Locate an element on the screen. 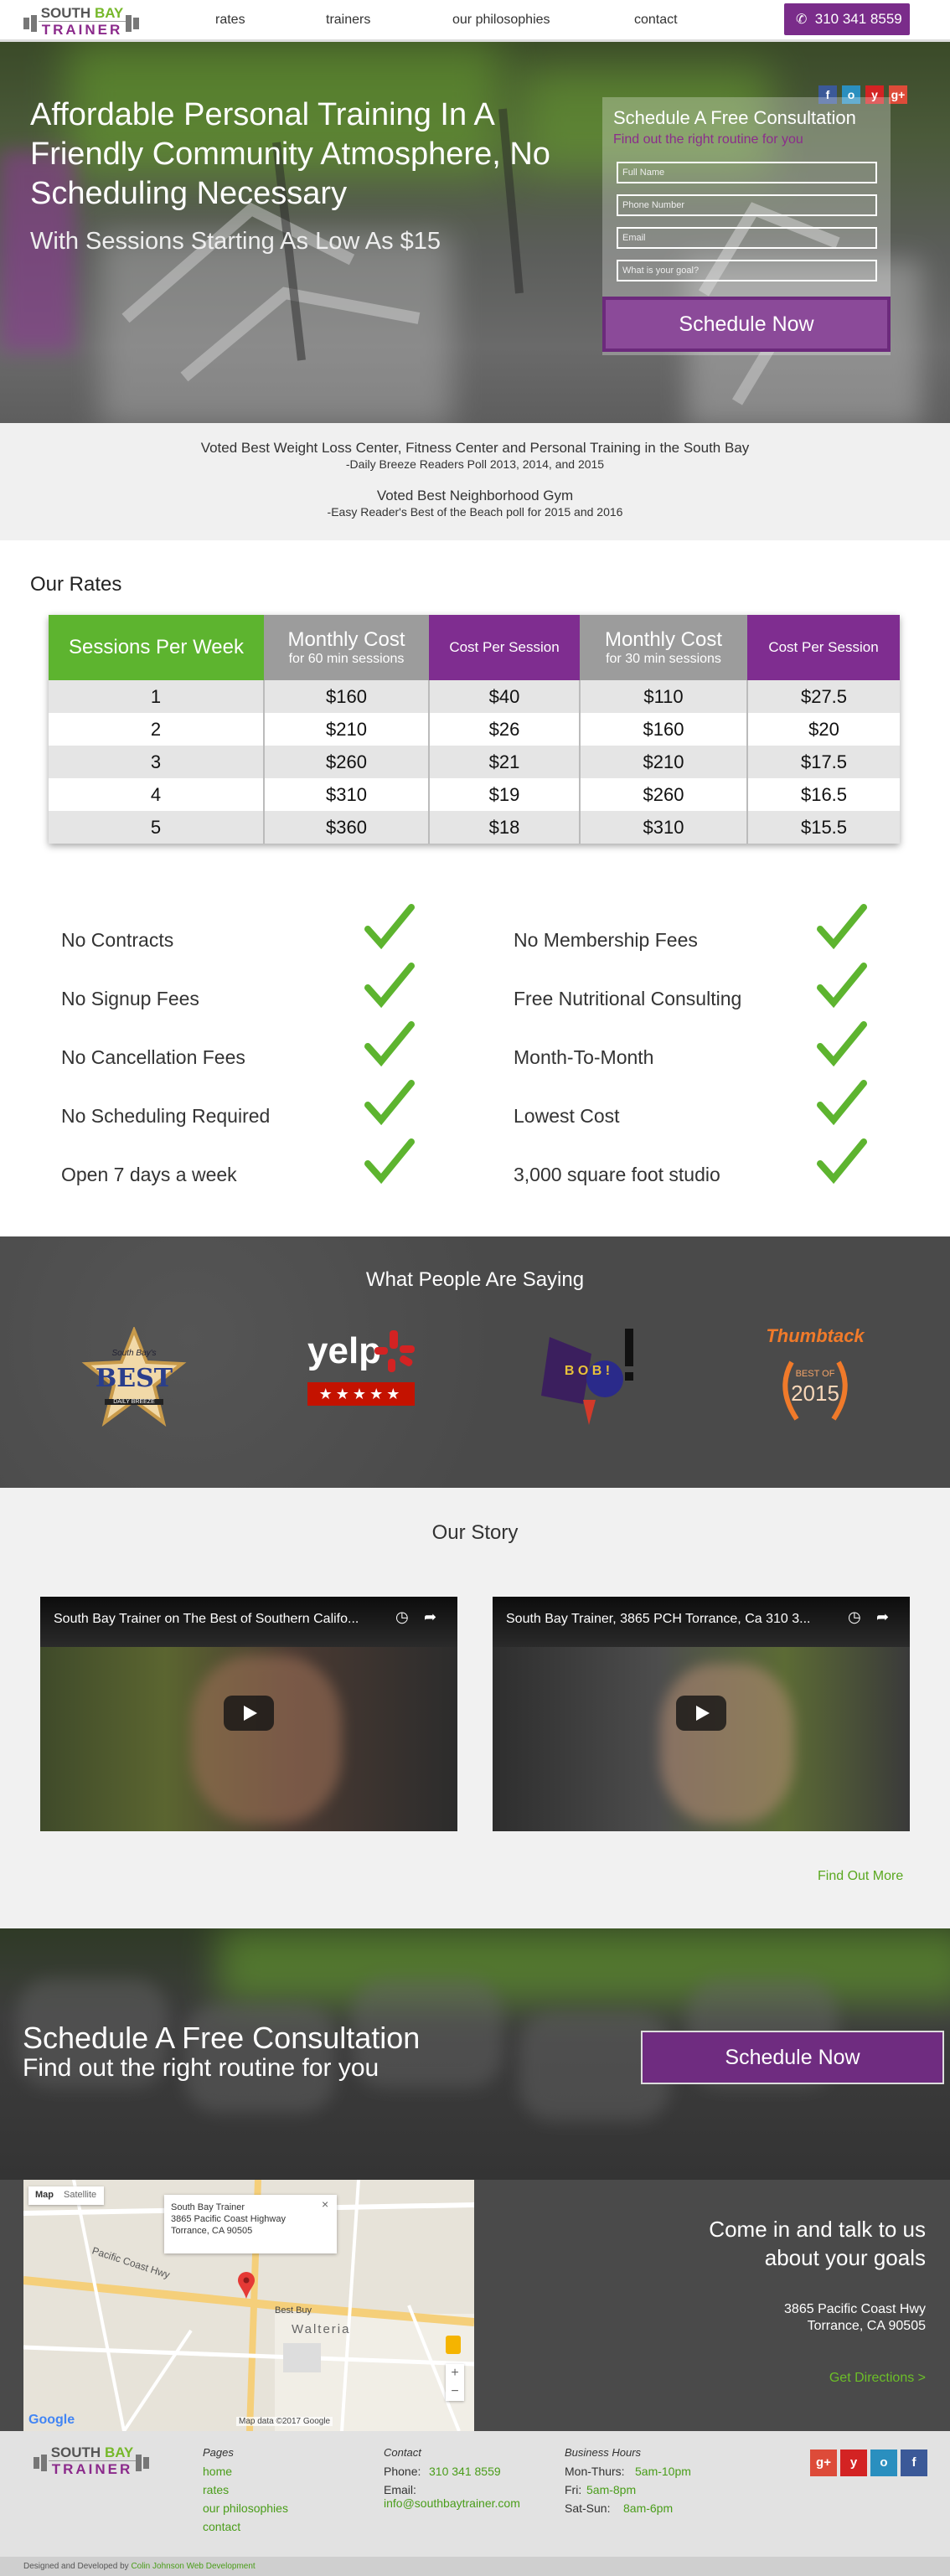 The image size is (950, 2576). street-view-icon is located at coordinates (453, 2345).